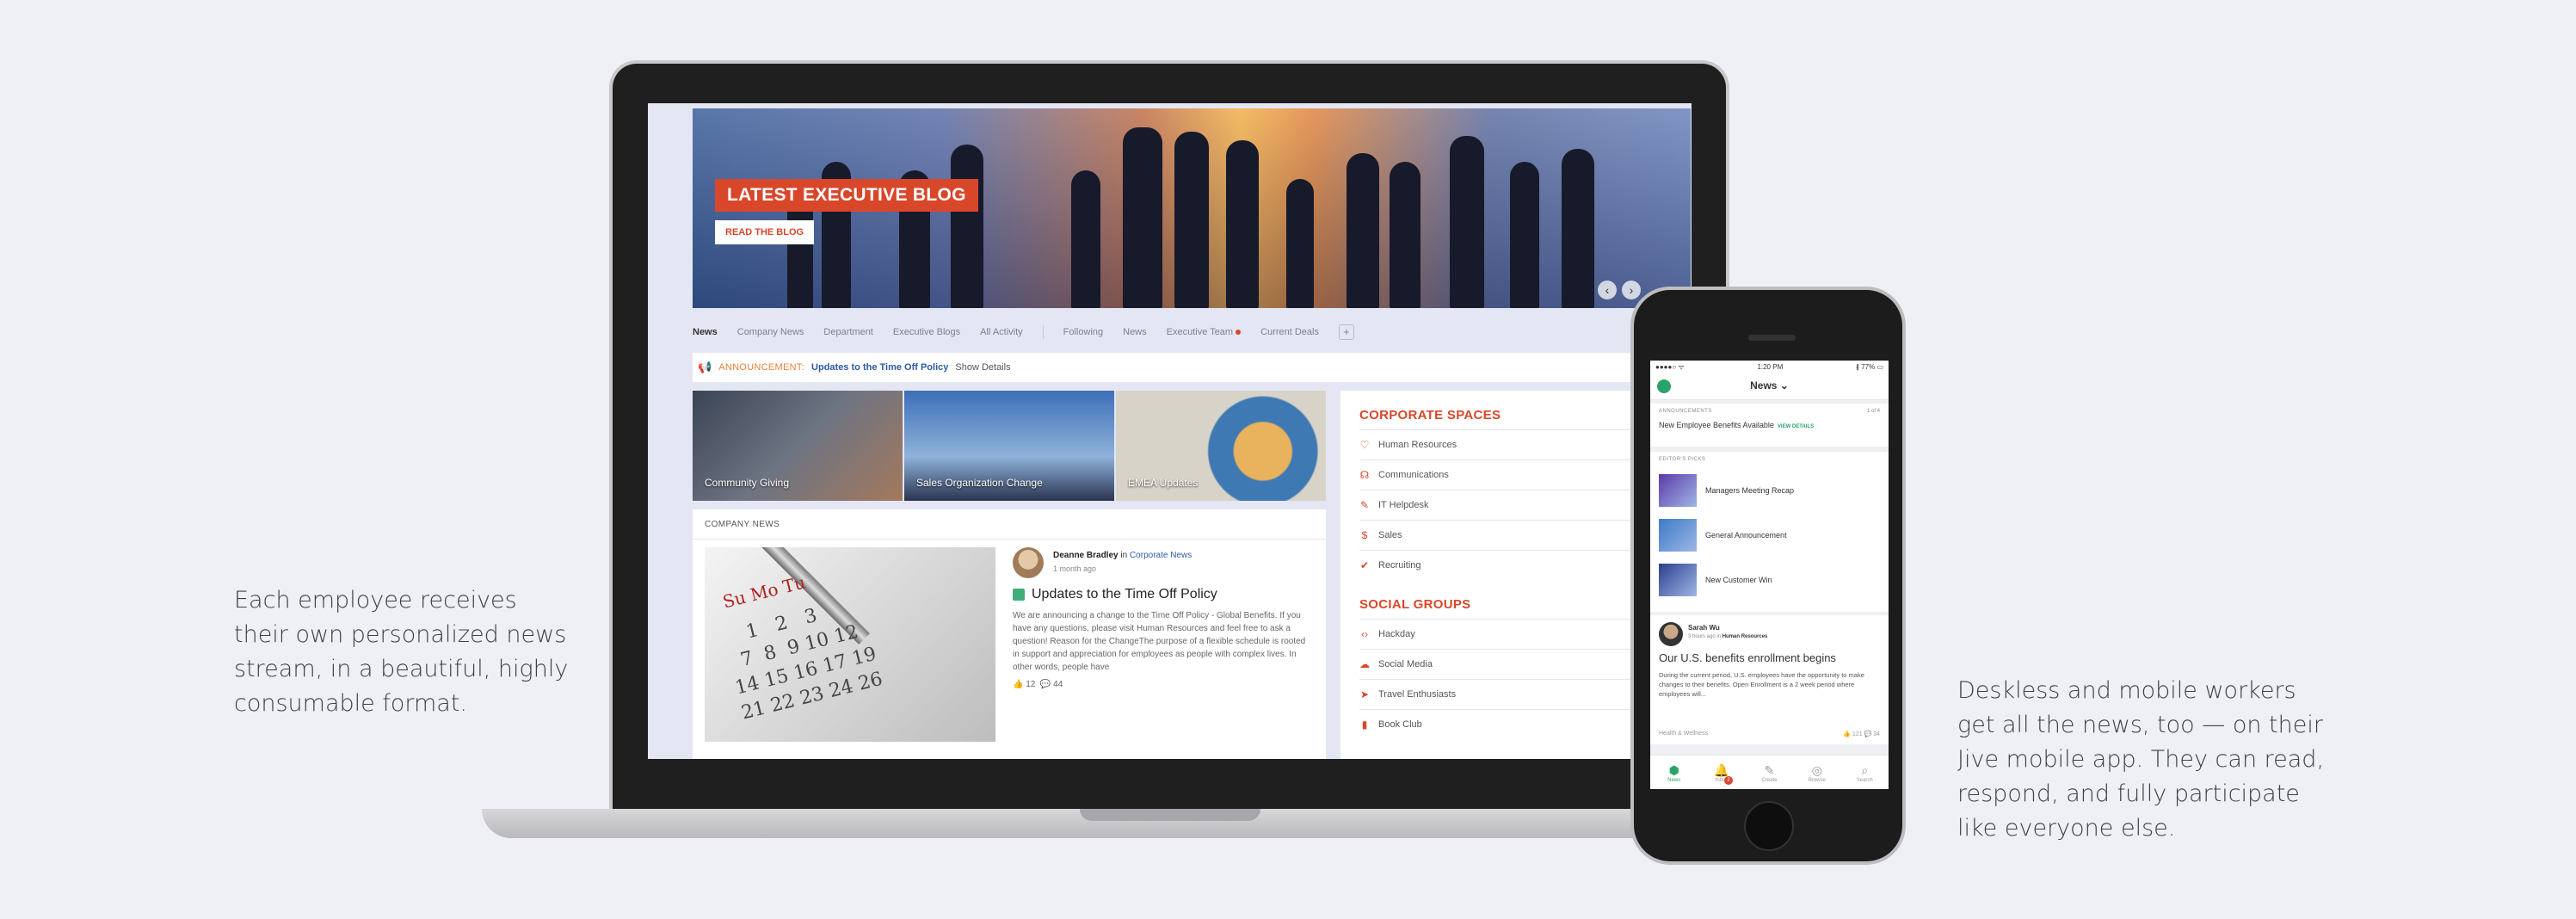  I want to click on mobile-tab-label: Create, so click(1770, 780).